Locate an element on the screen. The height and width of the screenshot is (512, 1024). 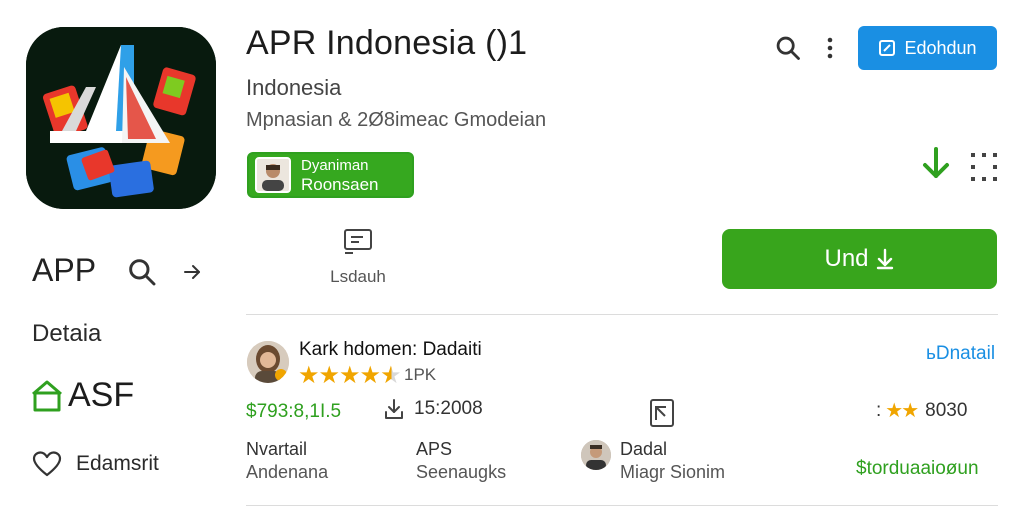
edit-button: Edohdun is located at coordinates (927, 48).